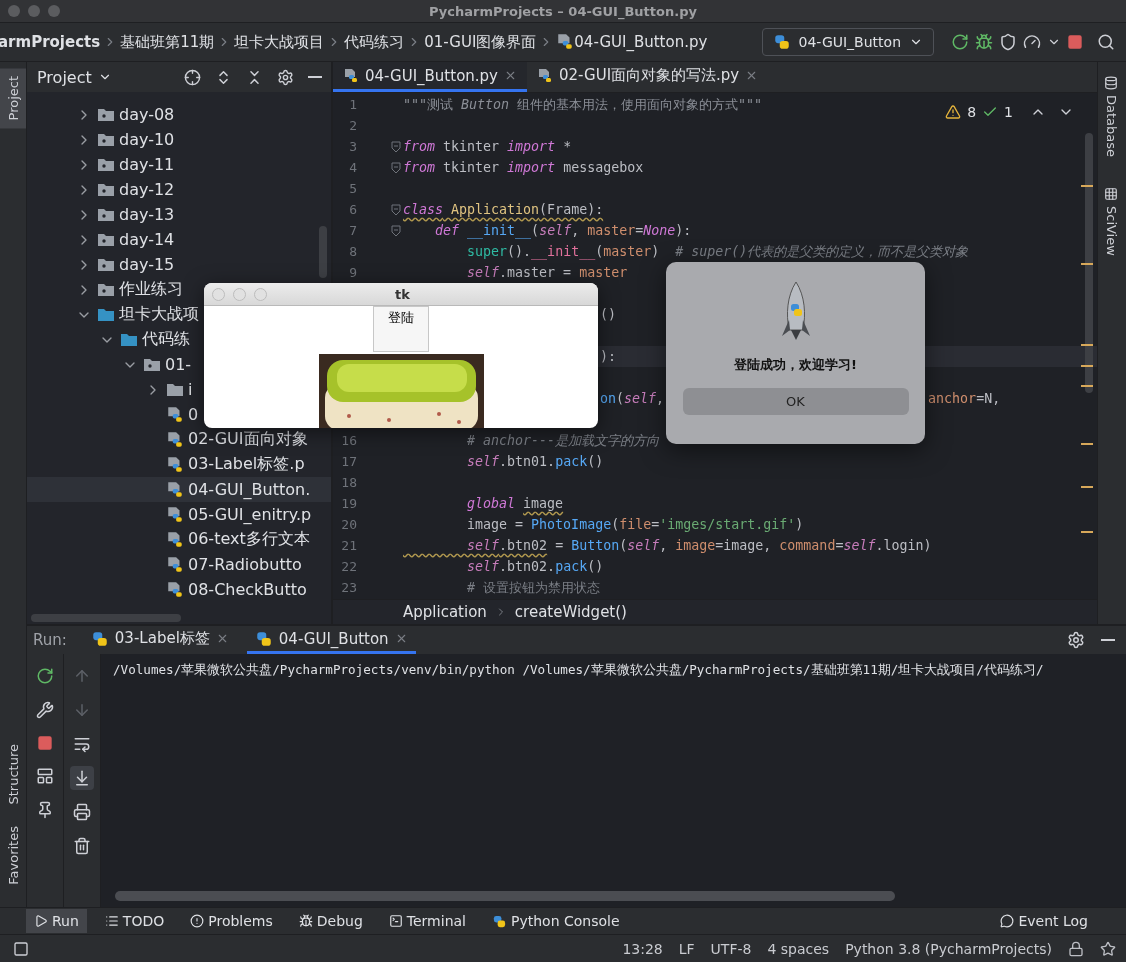 The width and height of the screenshot is (1126, 962). I want to click on tool-window-button: Run, so click(56, 921).